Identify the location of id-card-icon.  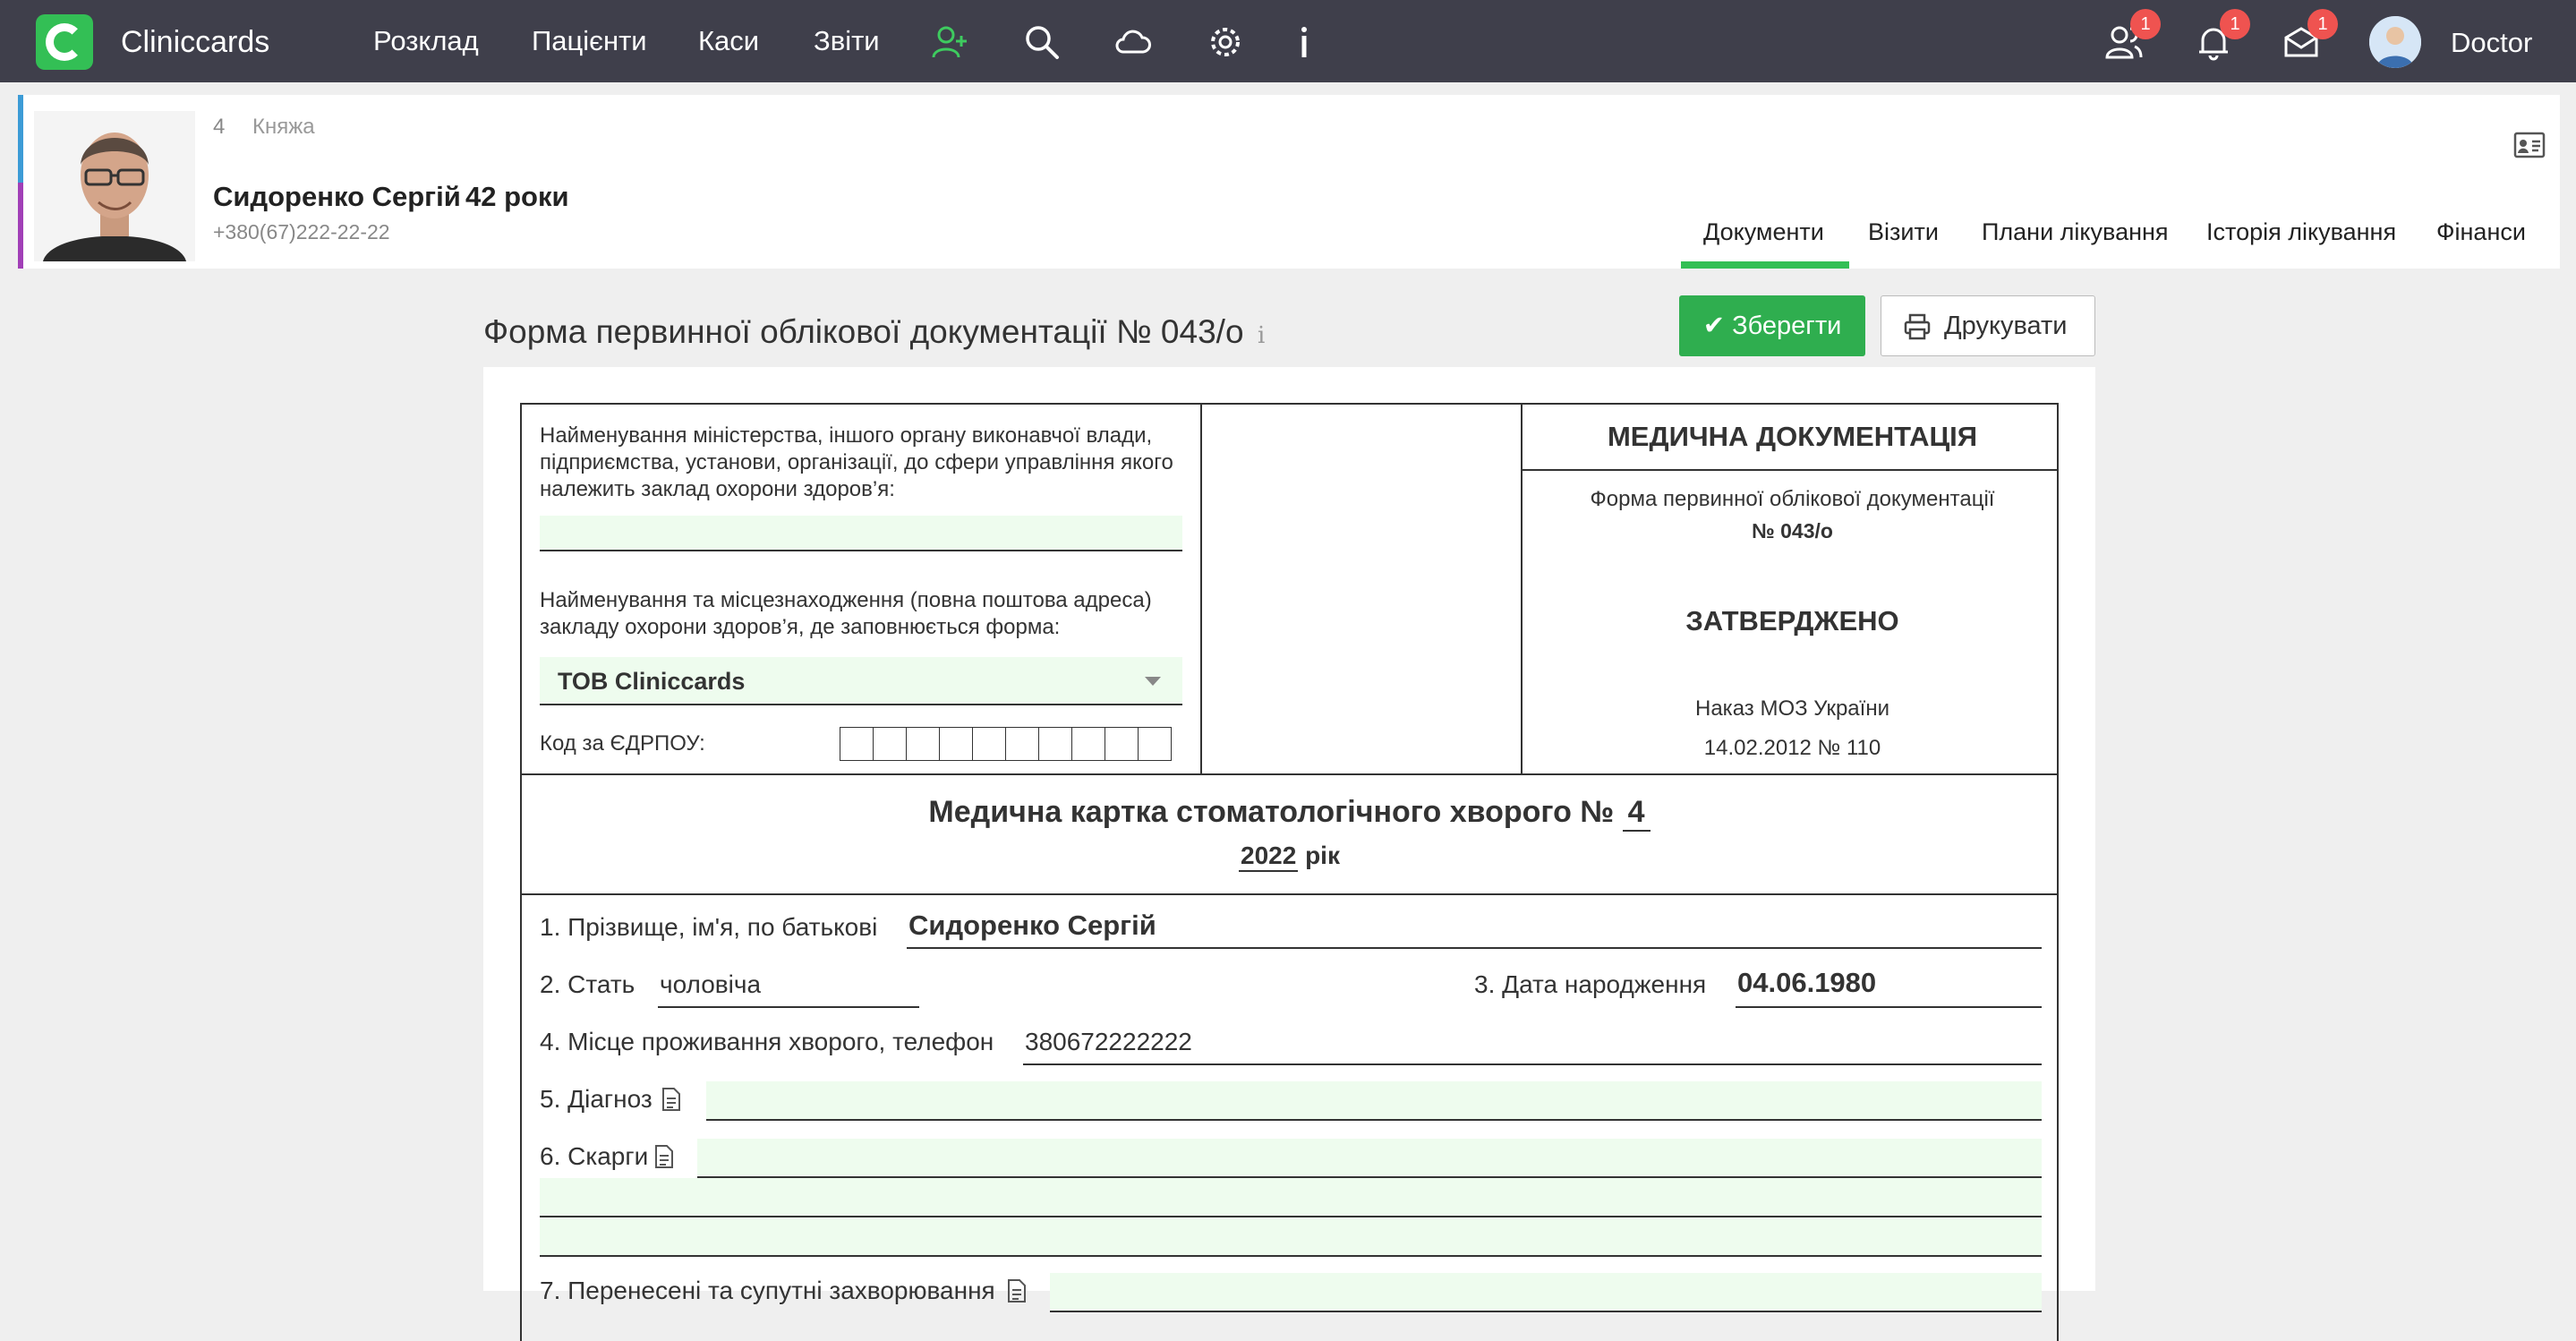
(2529, 145).